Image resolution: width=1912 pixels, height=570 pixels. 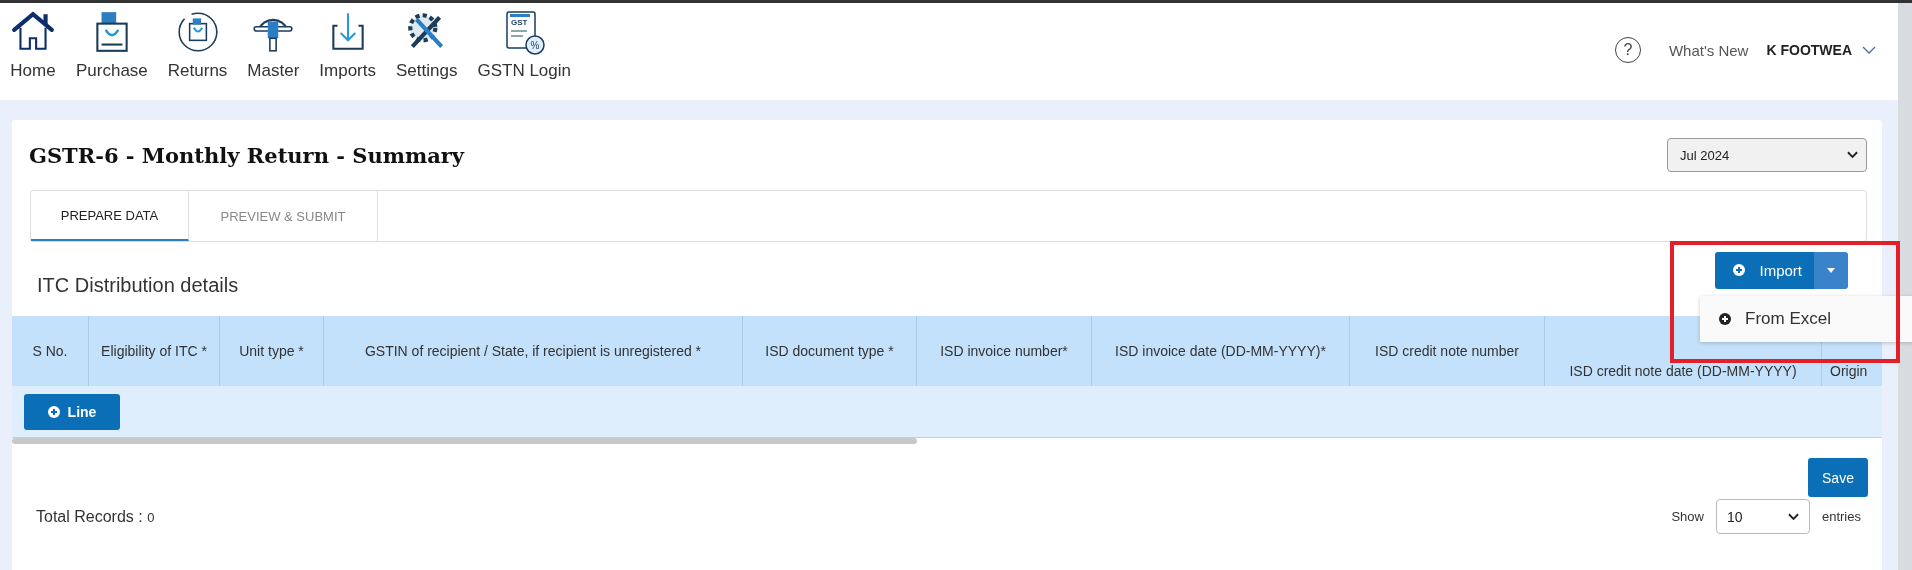 I want to click on dropdown-toggle, so click(x=1831, y=270).